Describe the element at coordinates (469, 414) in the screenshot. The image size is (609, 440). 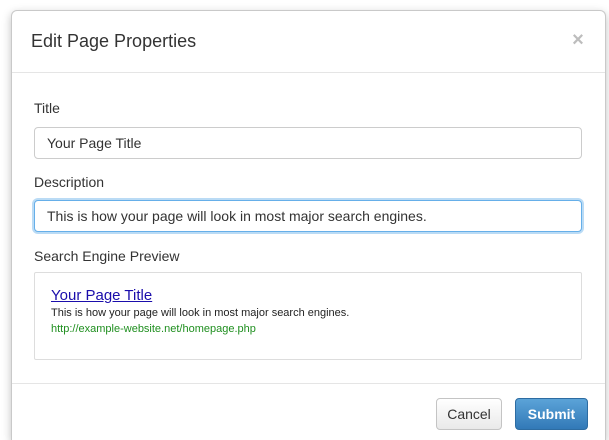
I see `cancel-button: Cancel` at that location.